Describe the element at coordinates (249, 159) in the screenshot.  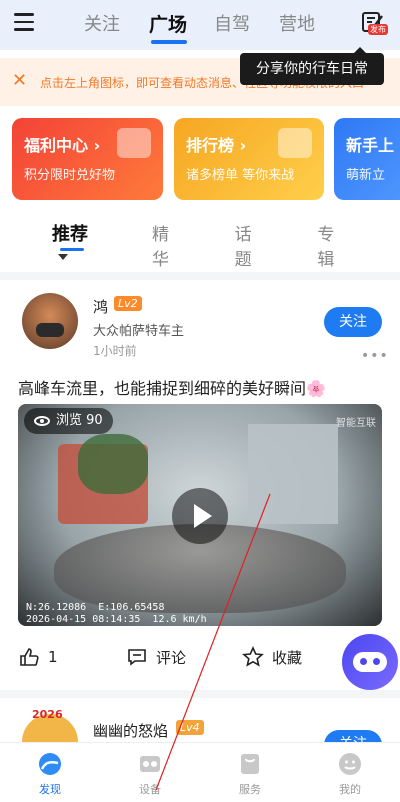
I see `card-leaderboard: 排行榜 › 诸多榜单 等你来战` at that location.